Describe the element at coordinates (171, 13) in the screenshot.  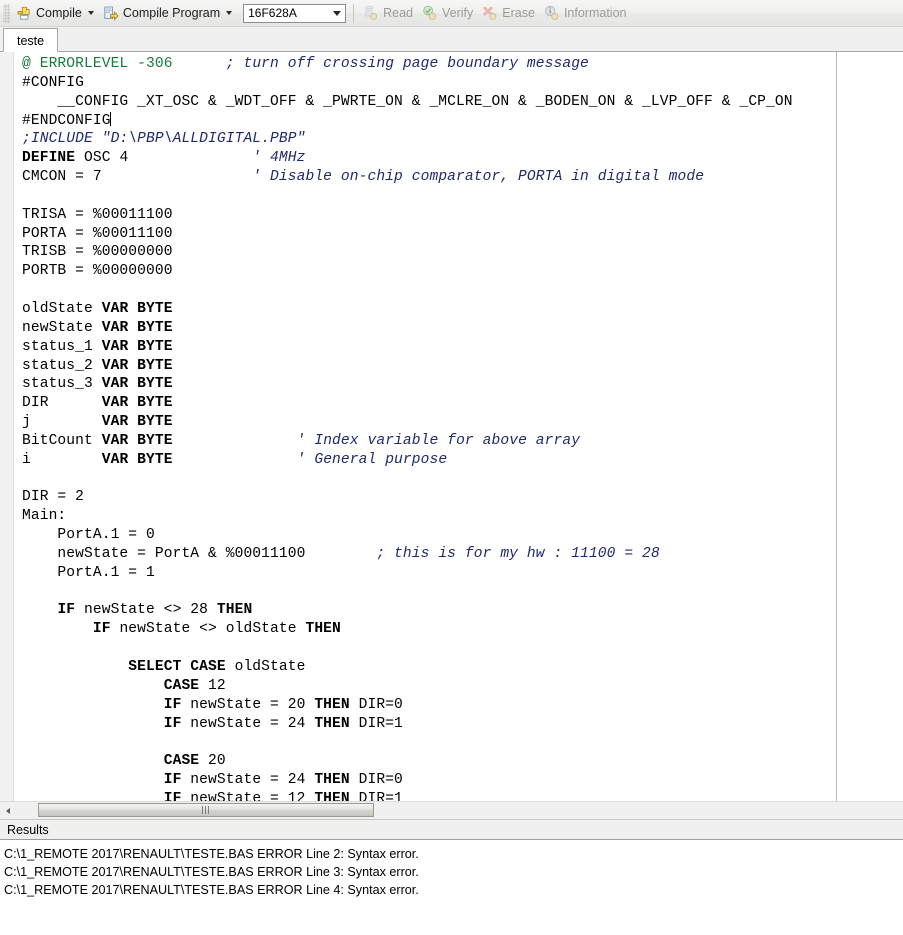
I see `compile-program-button-label: Compile Program` at that location.